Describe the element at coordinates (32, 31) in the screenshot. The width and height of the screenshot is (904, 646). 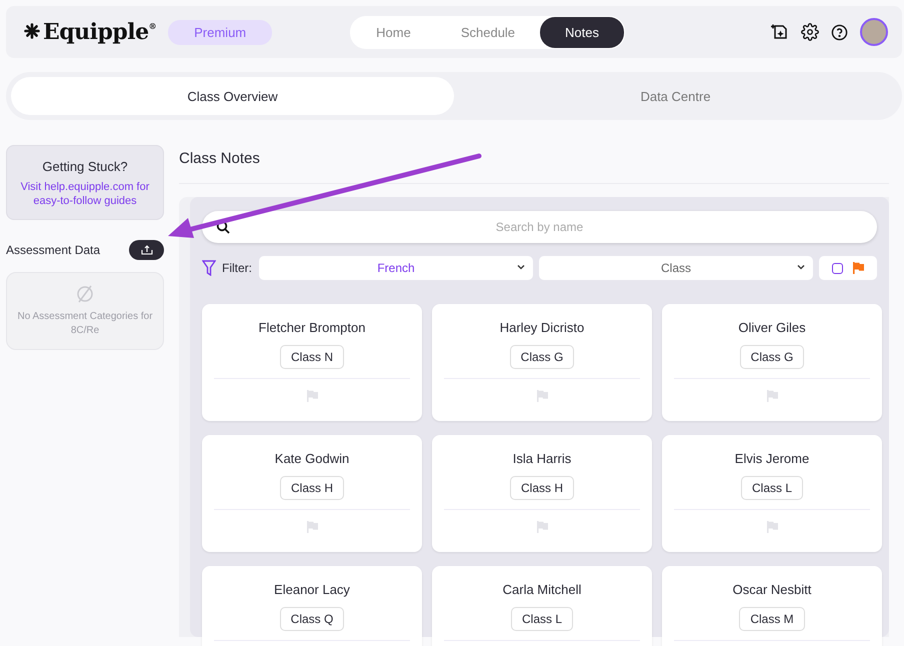
I see `asterisk-logo-icon` at that location.